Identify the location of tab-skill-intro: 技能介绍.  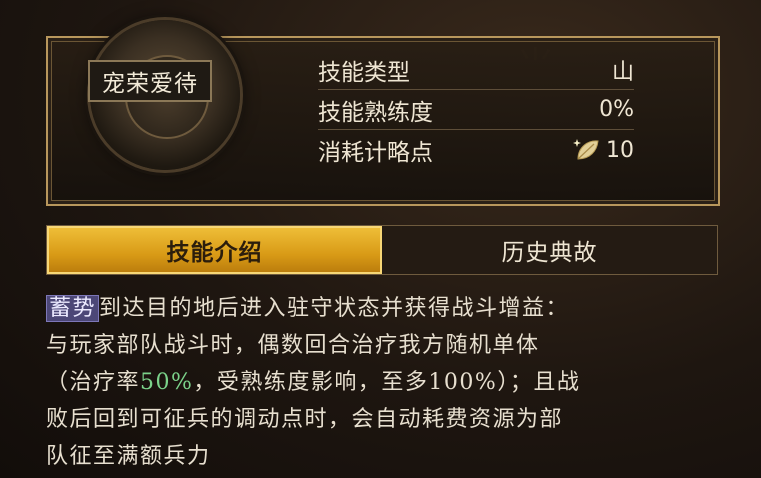
(214, 250).